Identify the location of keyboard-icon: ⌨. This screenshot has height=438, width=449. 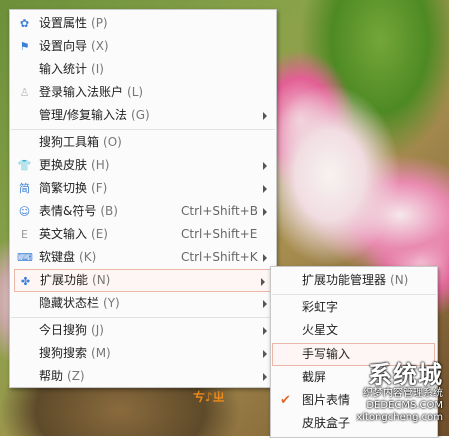
(25, 257).